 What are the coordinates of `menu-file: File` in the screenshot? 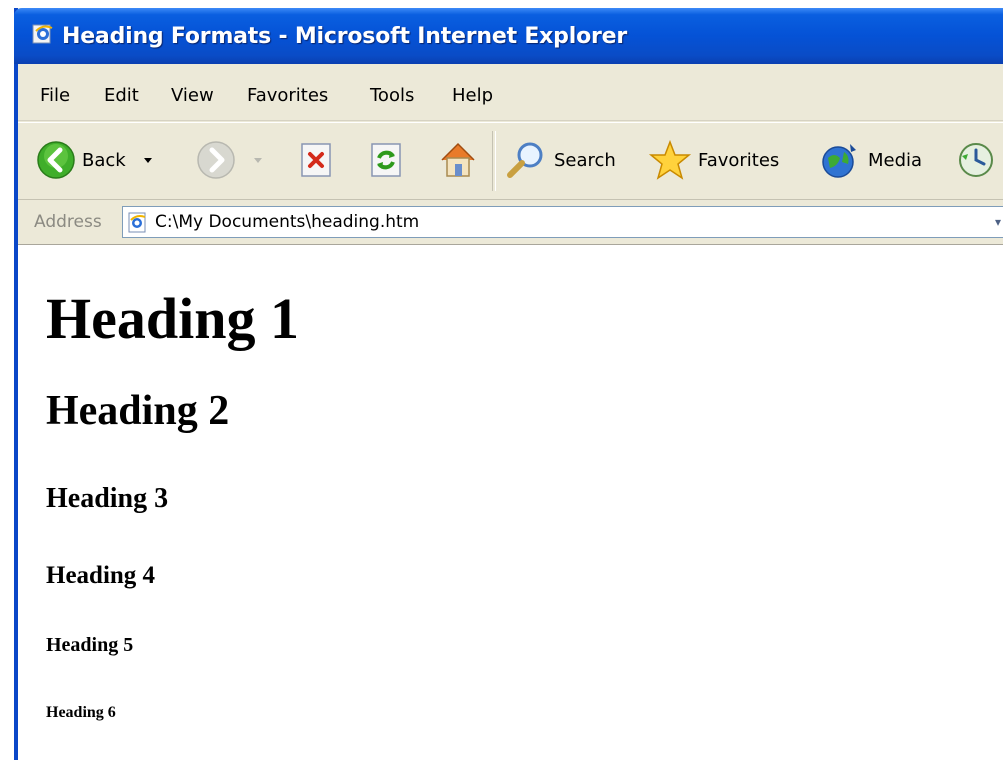 It's located at (55, 95).